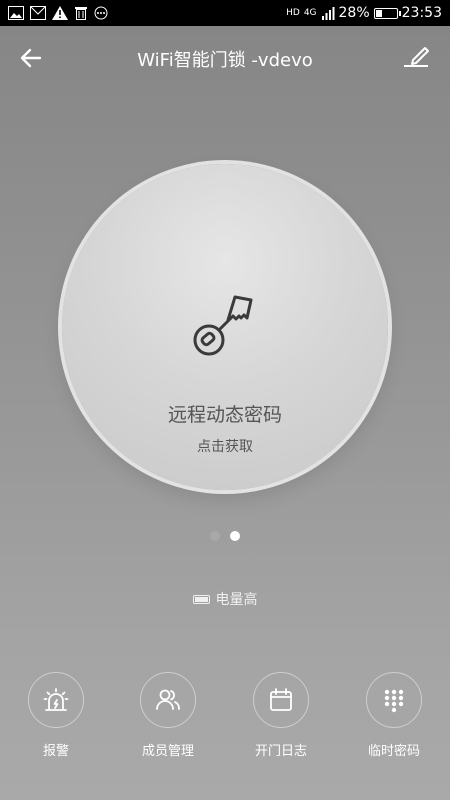 Image resolution: width=450 pixels, height=800 pixels. I want to click on battery-level-label: 电量高, so click(236, 600).